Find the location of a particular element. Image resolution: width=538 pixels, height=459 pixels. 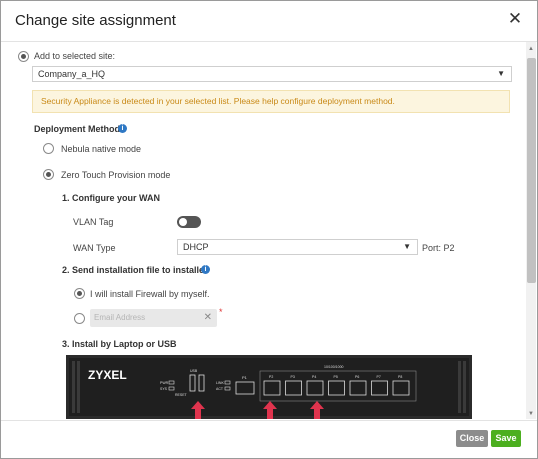

reset-label: RESET is located at coordinates (181, 395).